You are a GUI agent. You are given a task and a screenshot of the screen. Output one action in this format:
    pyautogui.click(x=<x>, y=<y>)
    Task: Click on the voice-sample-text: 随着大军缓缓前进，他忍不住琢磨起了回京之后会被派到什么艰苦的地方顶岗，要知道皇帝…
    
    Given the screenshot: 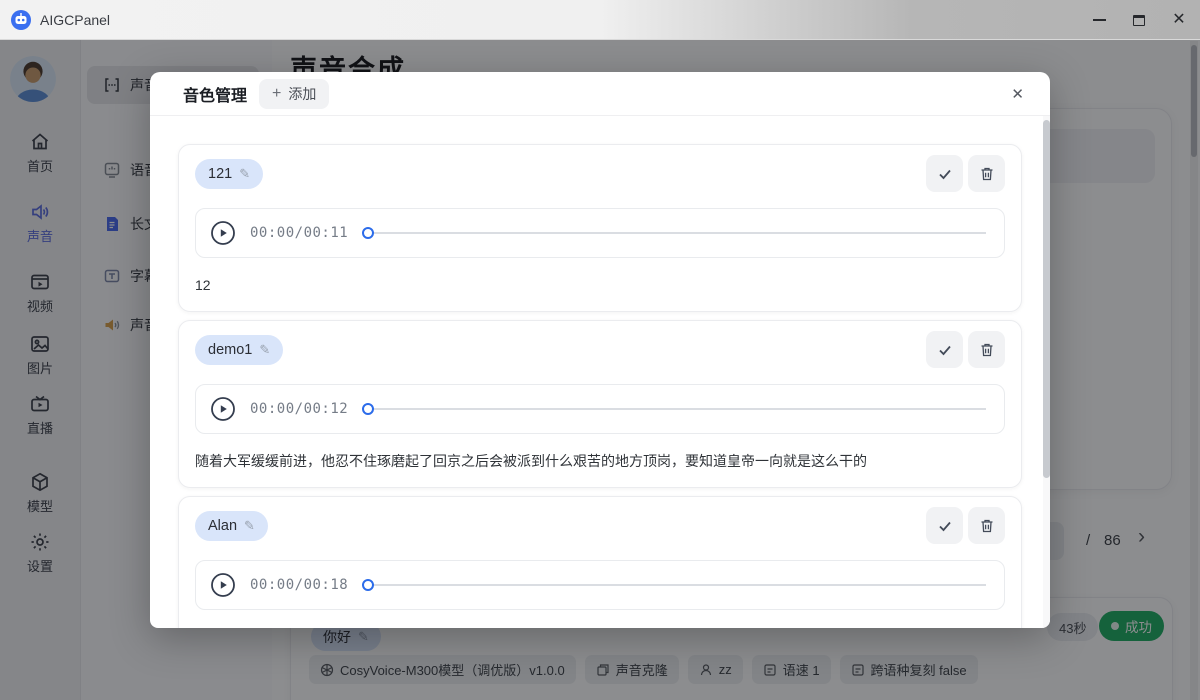 What is the action you would take?
    pyautogui.click(x=531, y=461)
    